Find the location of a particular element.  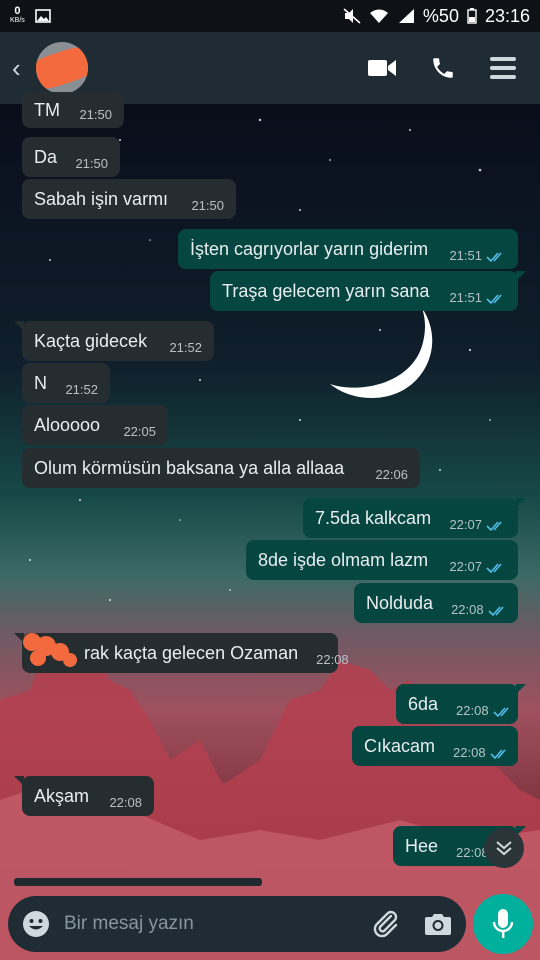

message-bubble-outgoing: Cıkacam 22:08 is located at coordinates (435, 746).